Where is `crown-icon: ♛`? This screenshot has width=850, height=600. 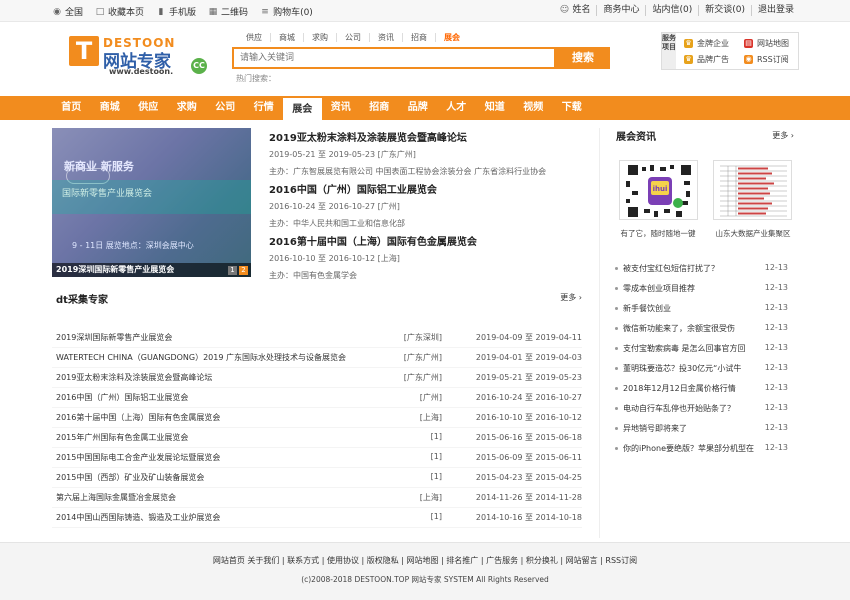 crown-icon: ♛ is located at coordinates (688, 43).